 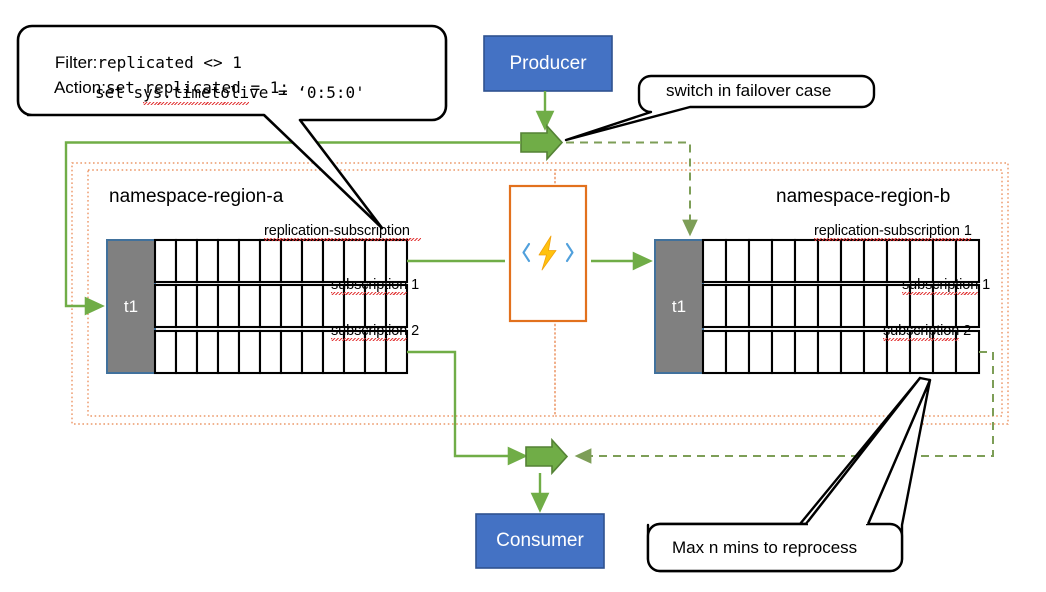 I want to click on connector-region-a-sub2-to-join, so click(x=467, y=408).